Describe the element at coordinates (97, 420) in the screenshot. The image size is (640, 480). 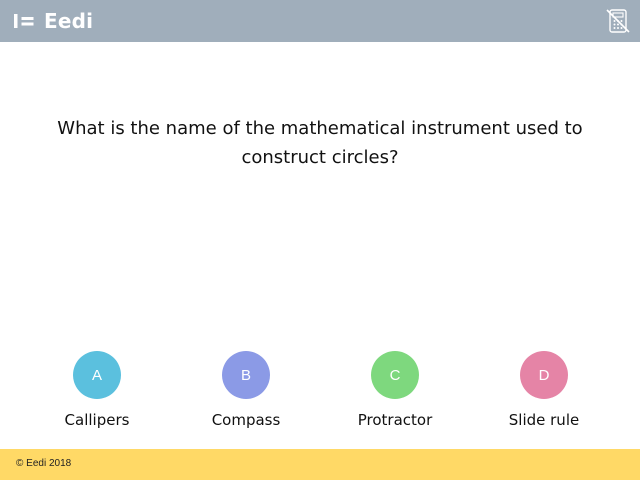
I see `option-a-label: Callipers` at that location.